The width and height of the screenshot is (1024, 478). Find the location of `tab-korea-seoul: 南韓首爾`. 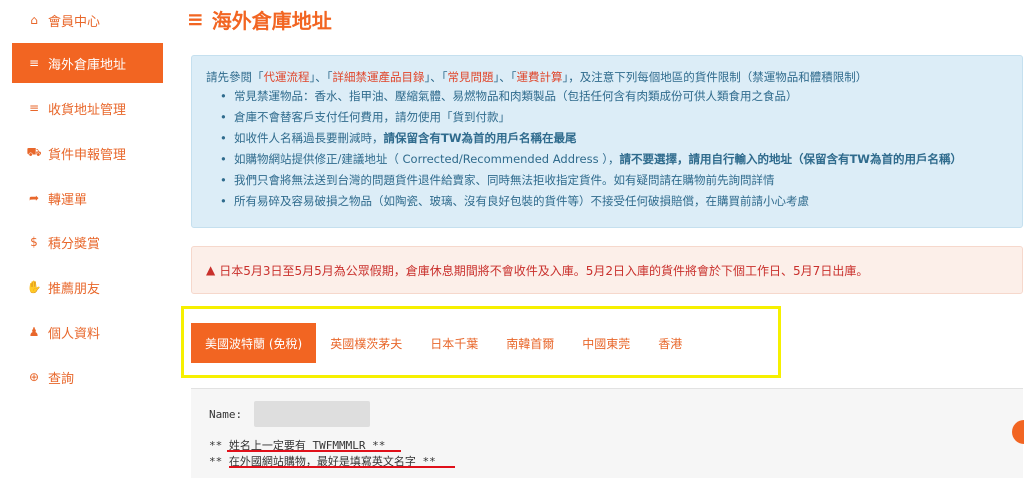

tab-korea-seoul: 南韓首爾 is located at coordinates (530, 343).